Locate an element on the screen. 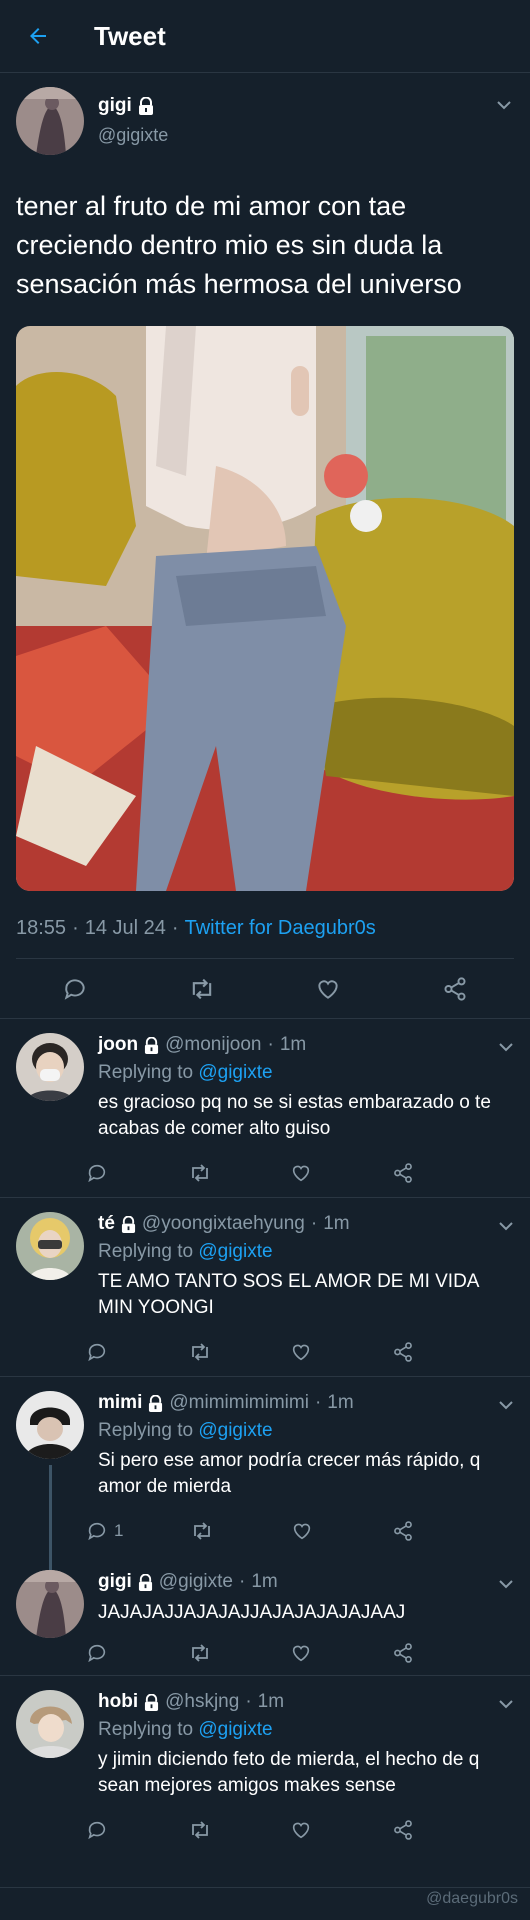 This screenshot has width=530, height=1920. reply-author-handle: @mimimimimimi is located at coordinates (239, 1403).